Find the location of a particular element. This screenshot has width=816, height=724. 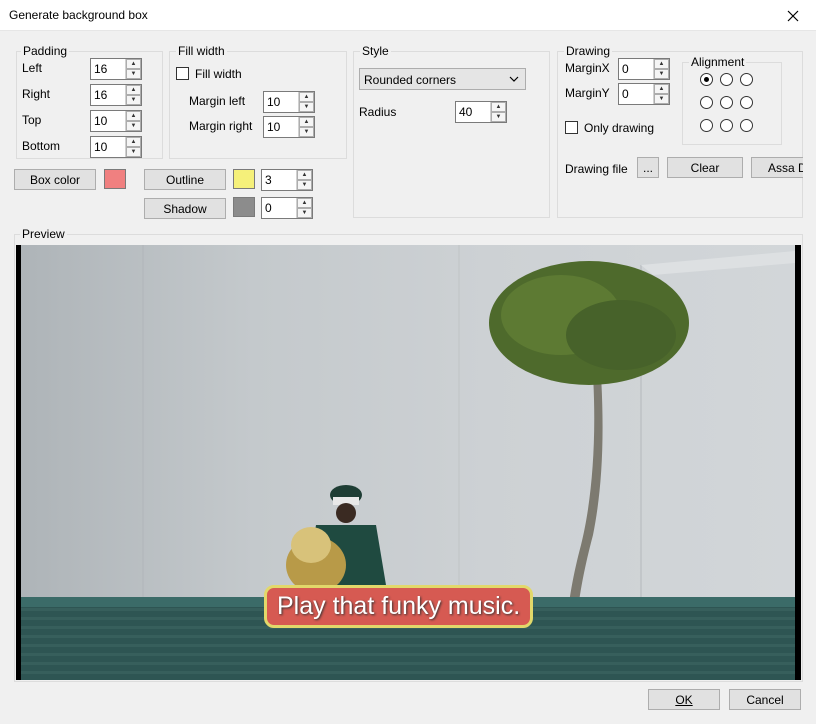

ok-button: OK is located at coordinates (684, 699).